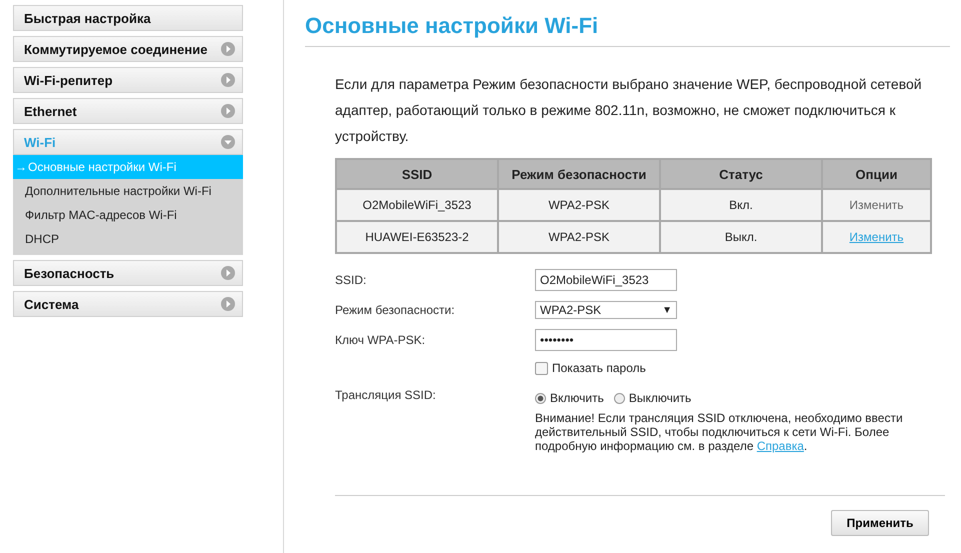 This screenshot has width=961, height=553. I want to click on field-label: Трансляция SSID:, so click(386, 395).